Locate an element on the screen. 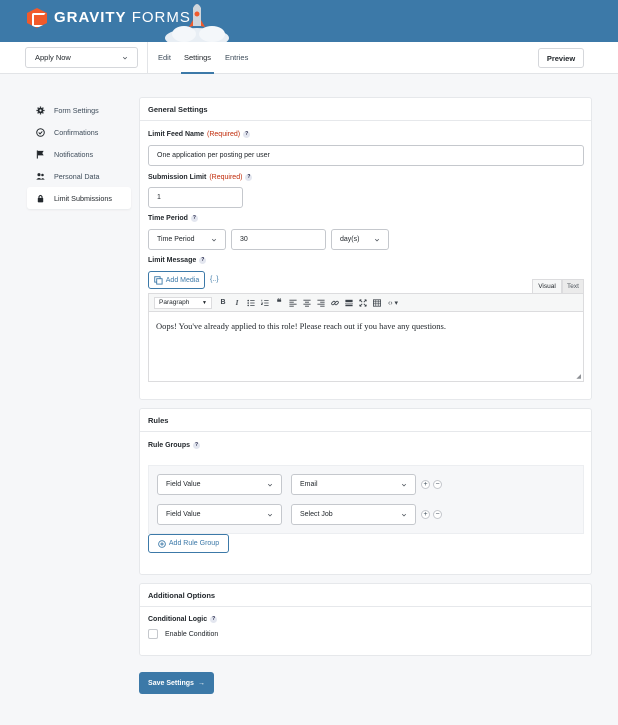  form-switcher-select: Apply Now is located at coordinates (81, 57).